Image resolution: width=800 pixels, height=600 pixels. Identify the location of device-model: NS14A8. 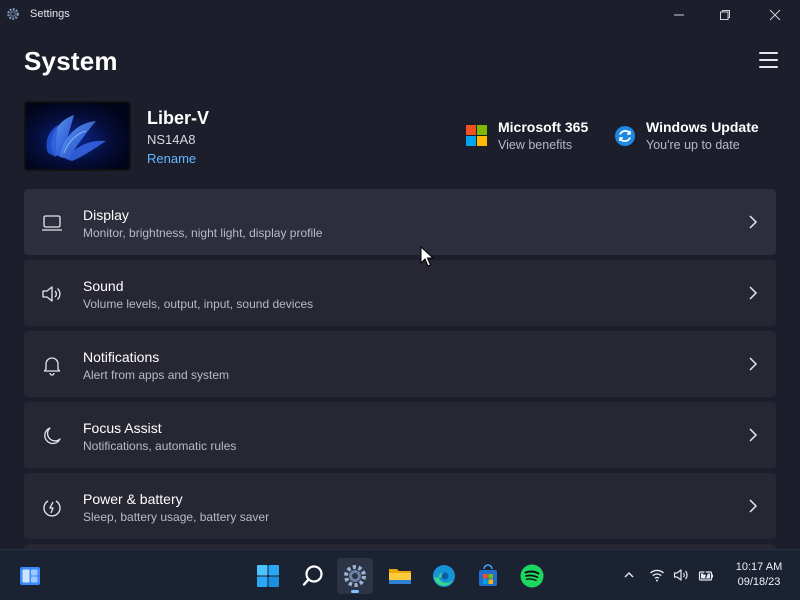
(171, 139).